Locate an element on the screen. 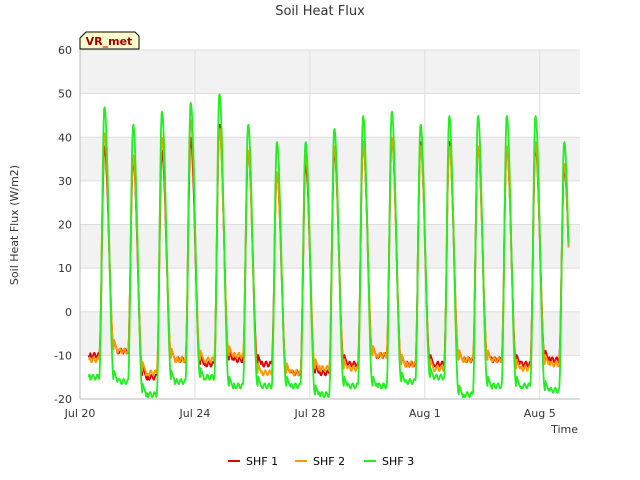 The width and height of the screenshot is (640, 480). y-tick-label: 40 is located at coordinates (65, 137).